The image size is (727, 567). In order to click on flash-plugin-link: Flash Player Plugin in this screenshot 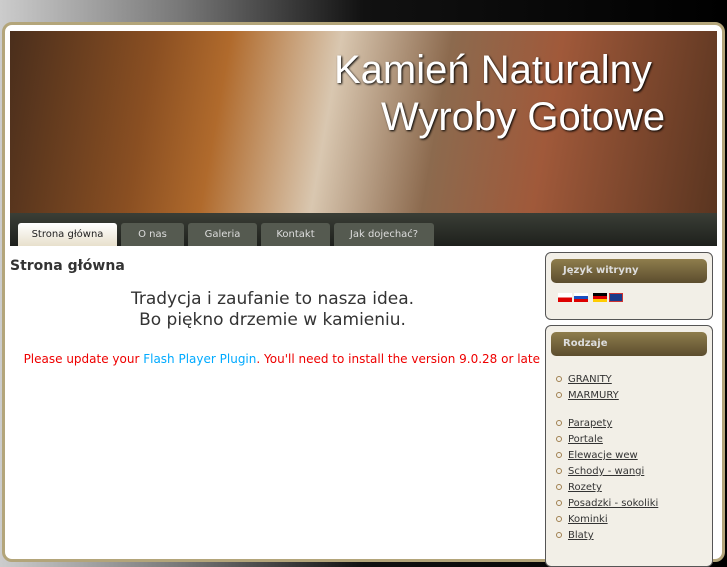, I will do `click(199, 359)`.